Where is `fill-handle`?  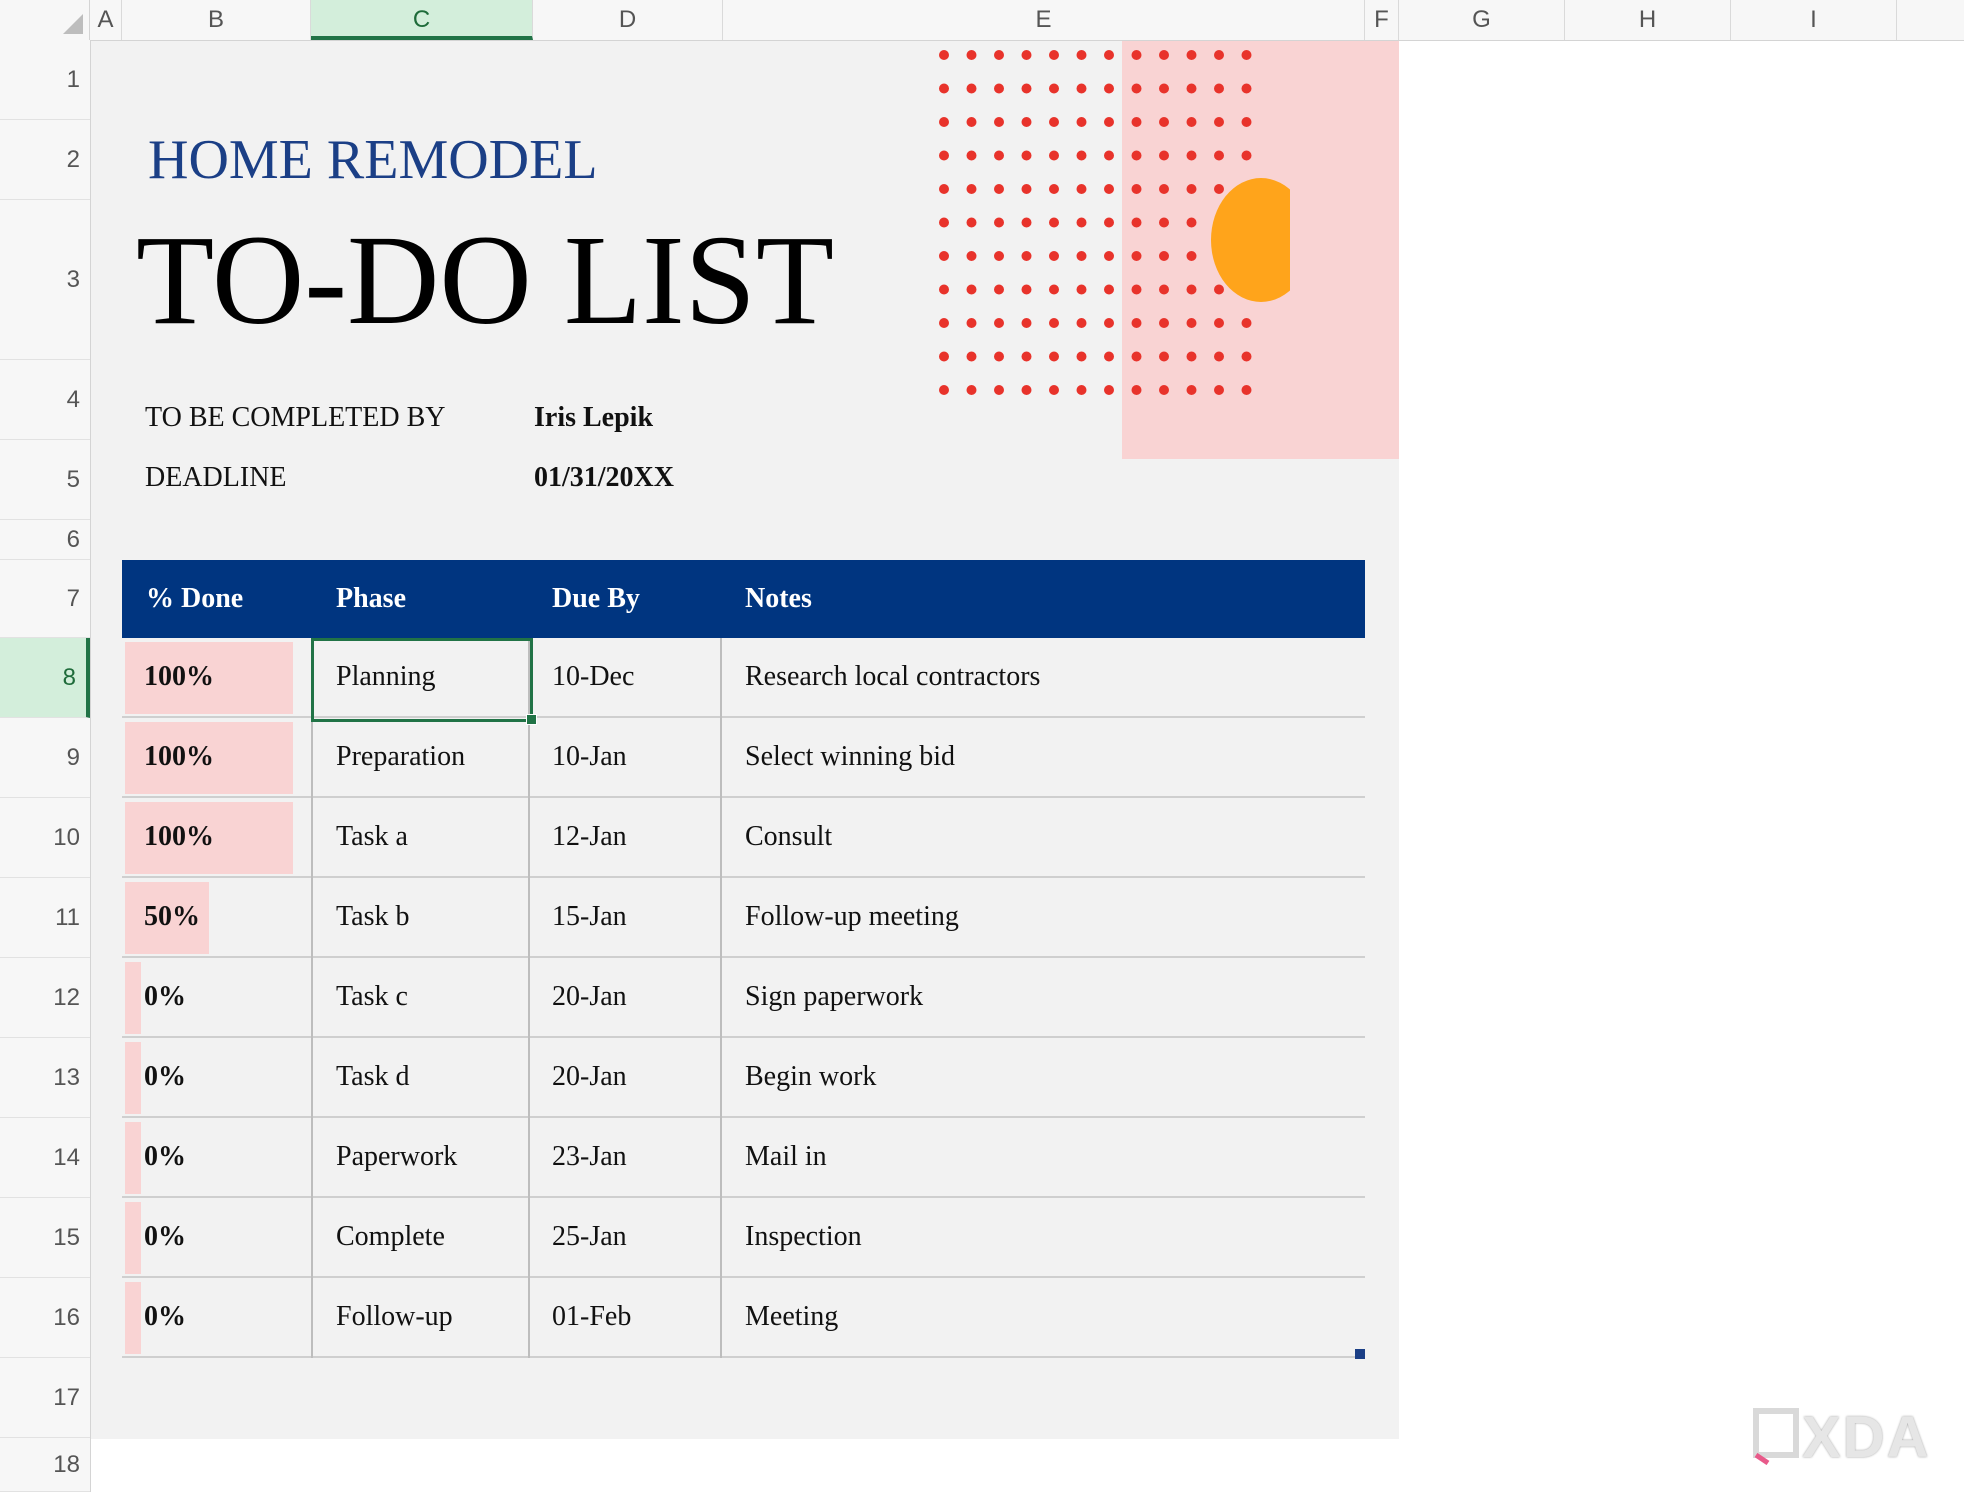 fill-handle is located at coordinates (531, 719).